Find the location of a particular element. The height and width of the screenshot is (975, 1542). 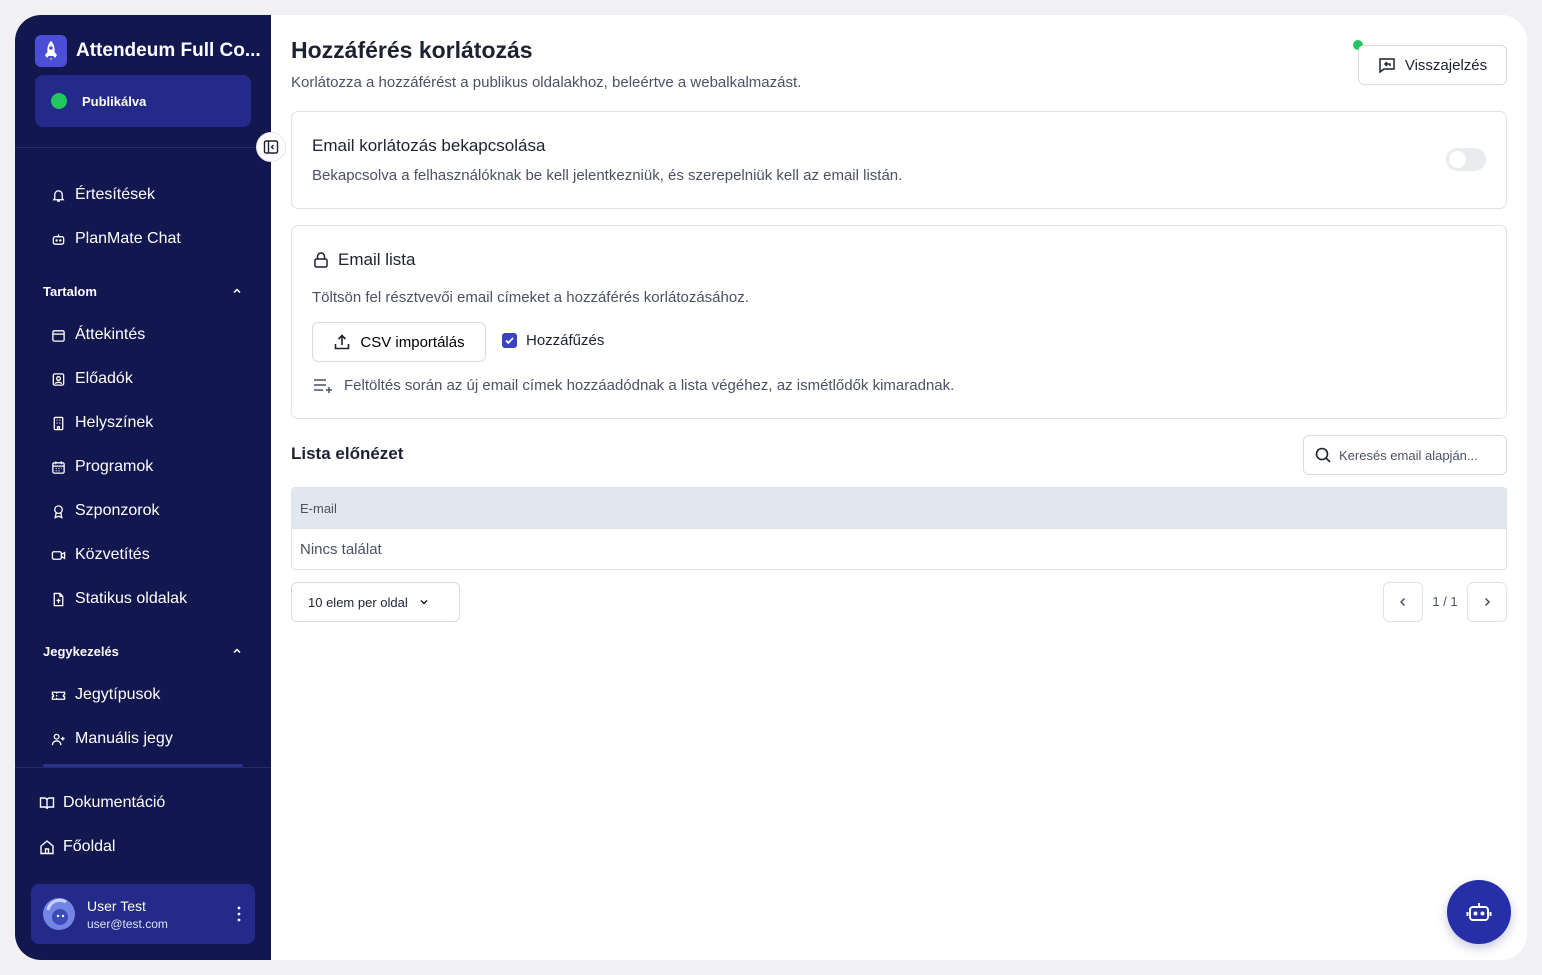

sidebar-item-ticket-types: Jegytípusok is located at coordinates (105, 695).